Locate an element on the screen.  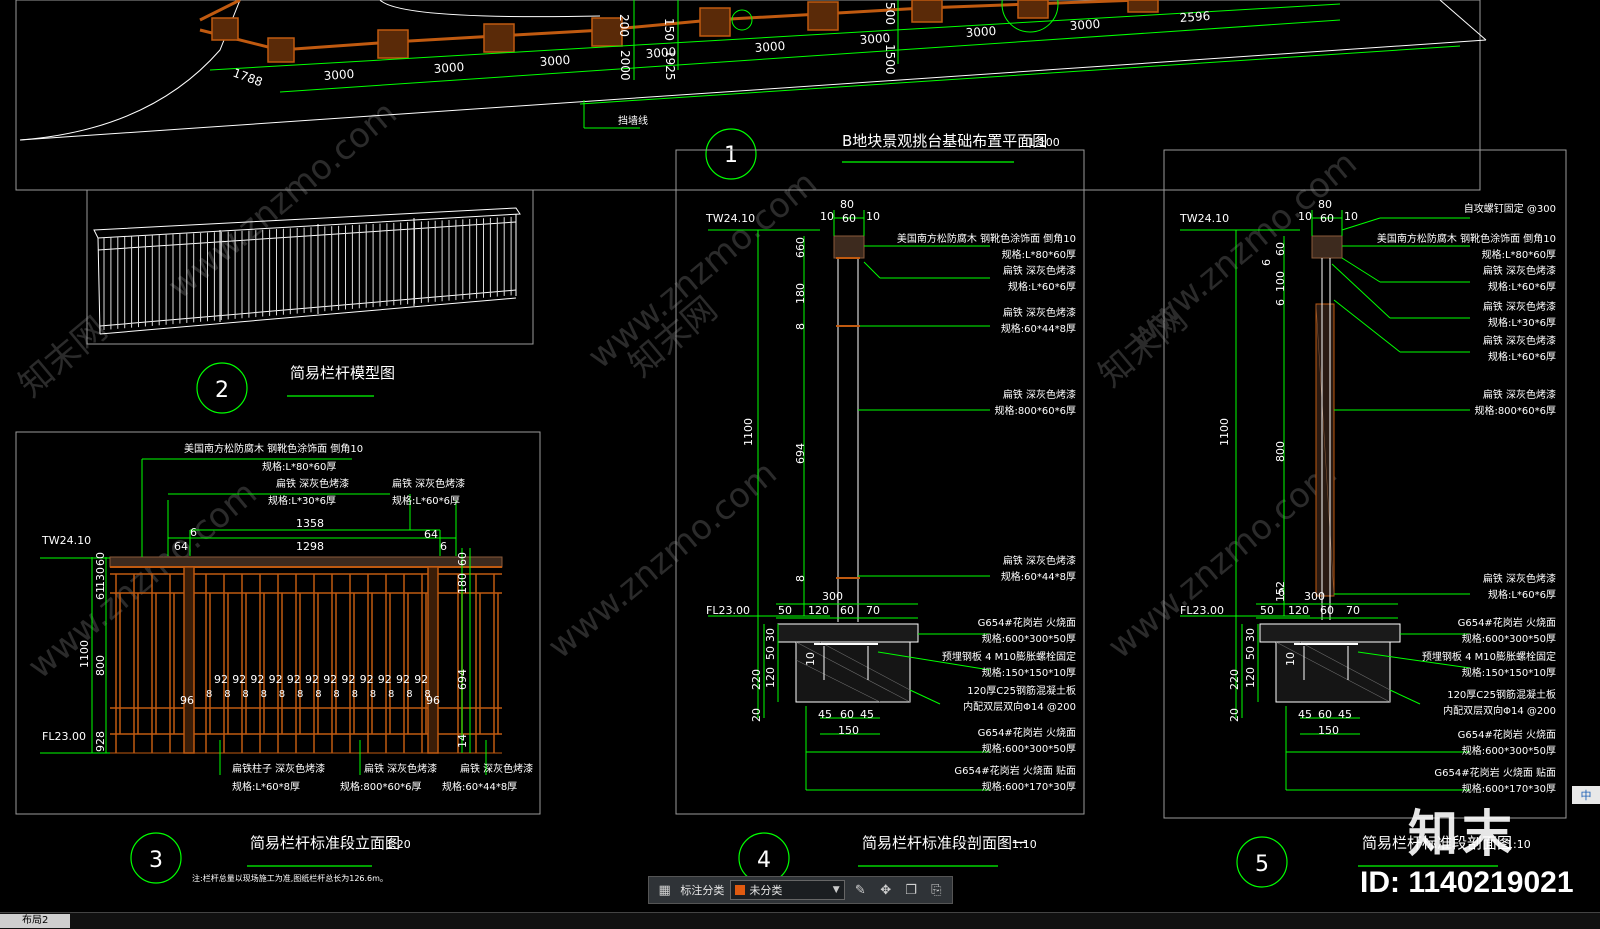
category-select-value: 未分类 is located at coordinates (766, 890).